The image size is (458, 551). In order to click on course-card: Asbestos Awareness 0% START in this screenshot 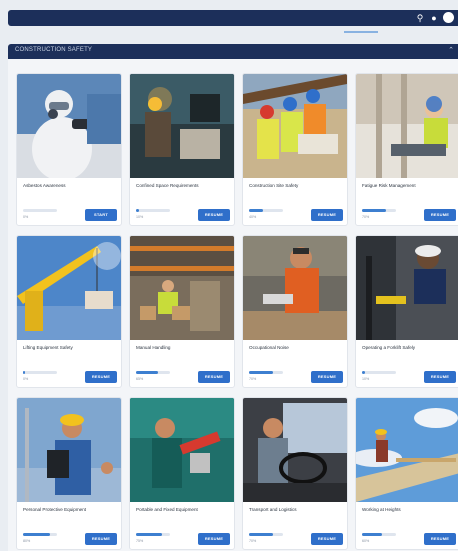, I will do `click(69, 149)`.